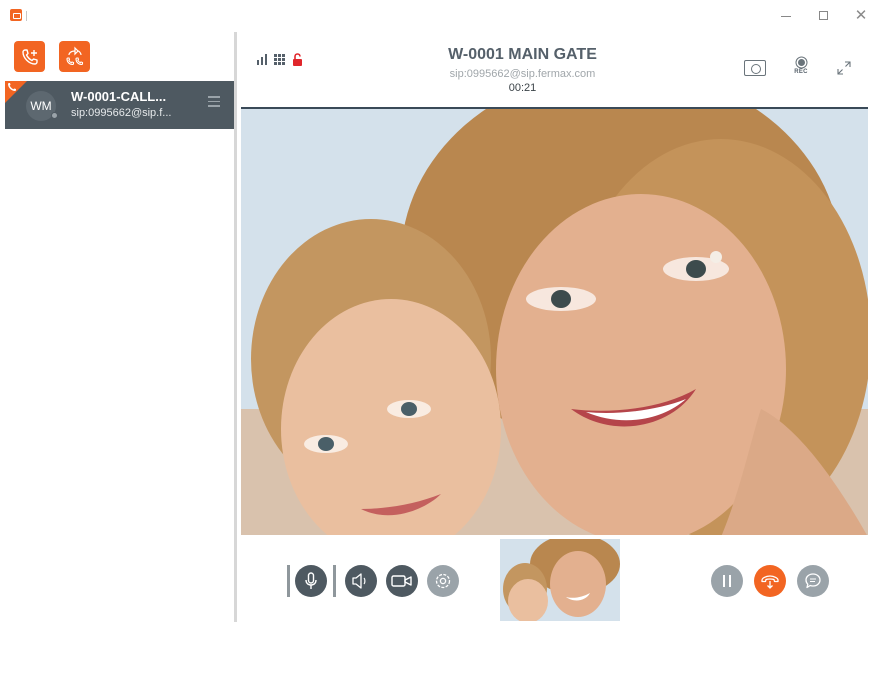  I want to click on panel-divider, so click(235, 327).